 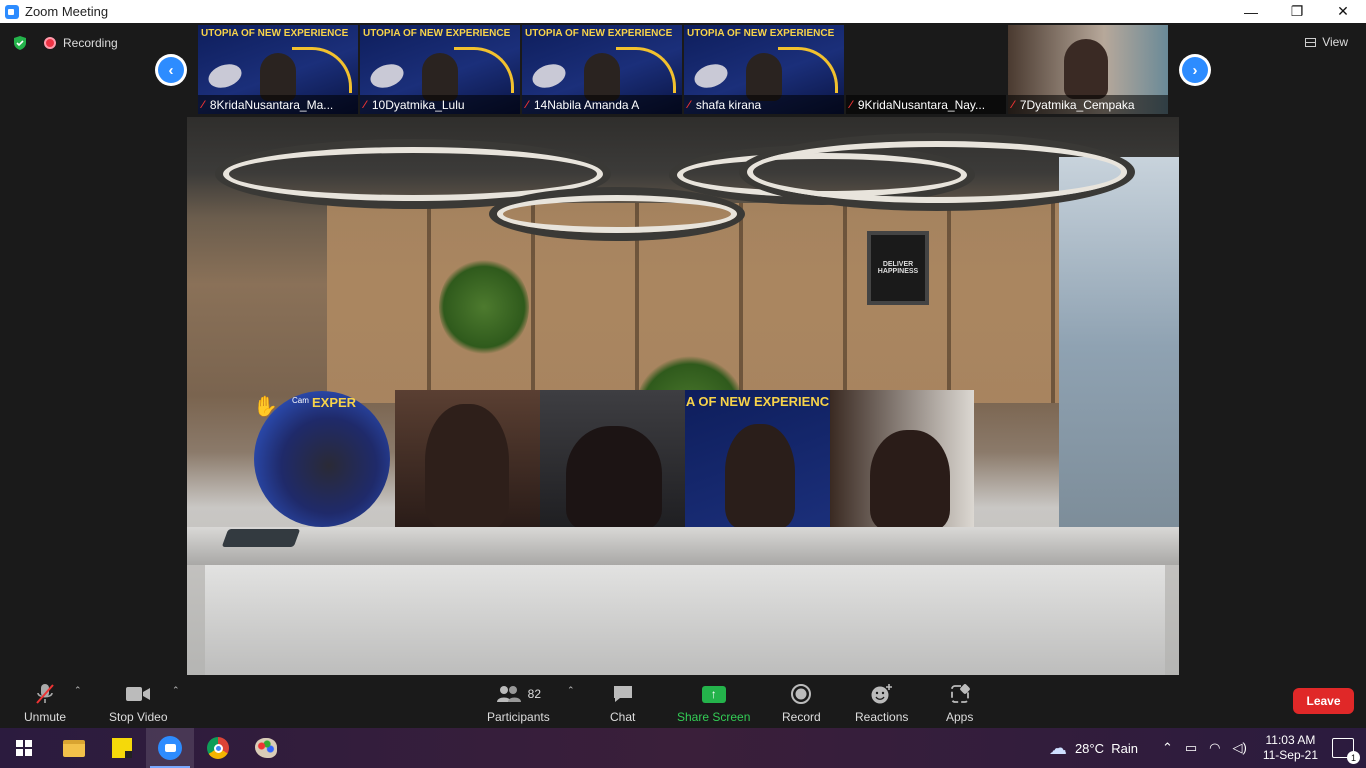 I want to click on leave-button: Leave, so click(x=1323, y=701).